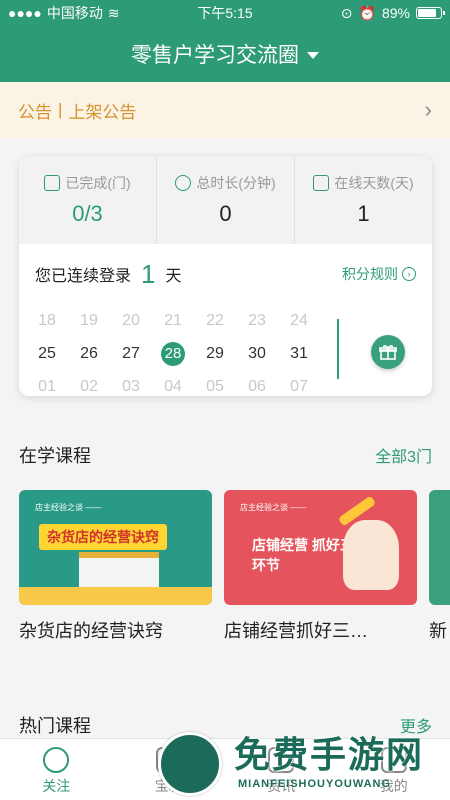  Describe the element at coordinates (115, 596) in the screenshot. I see `ground-illustration` at that location.